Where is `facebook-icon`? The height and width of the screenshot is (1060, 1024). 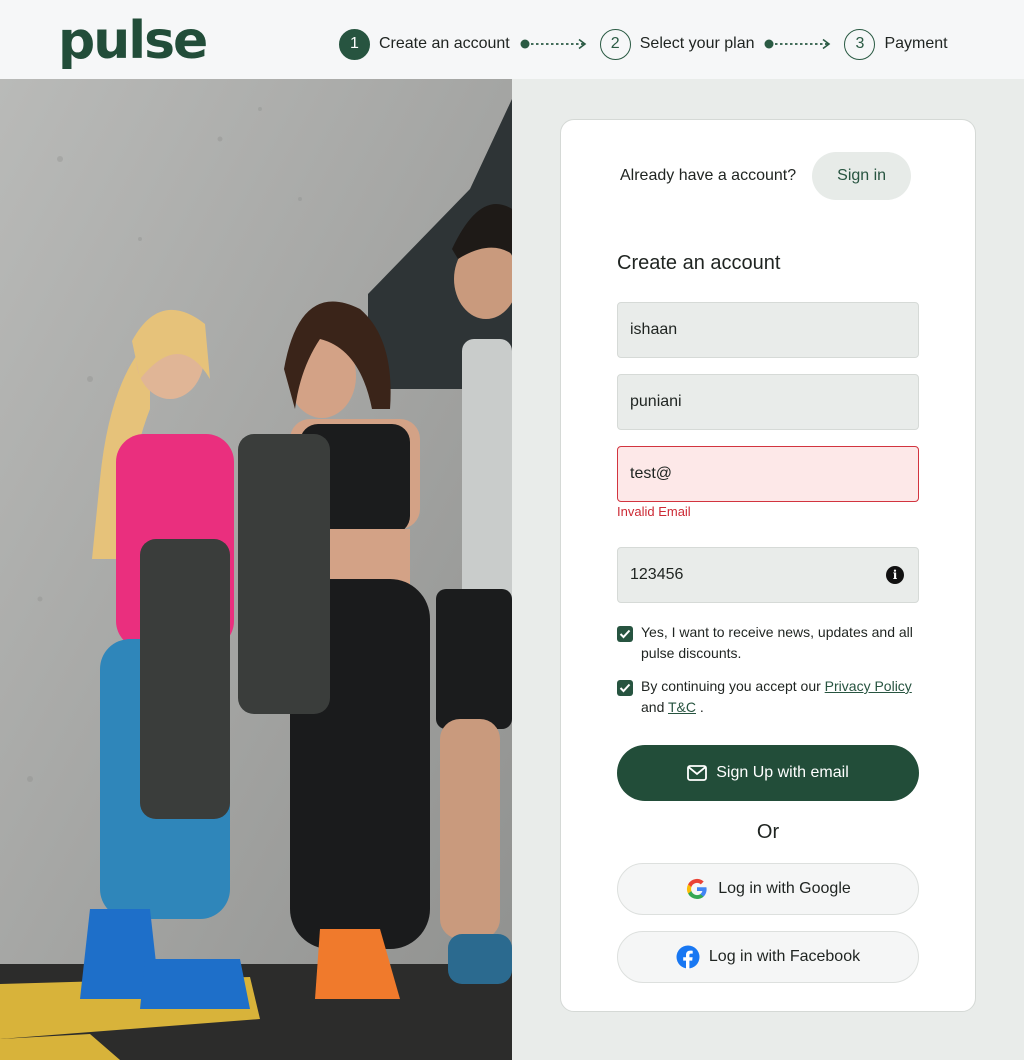 facebook-icon is located at coordinates (688, 957).